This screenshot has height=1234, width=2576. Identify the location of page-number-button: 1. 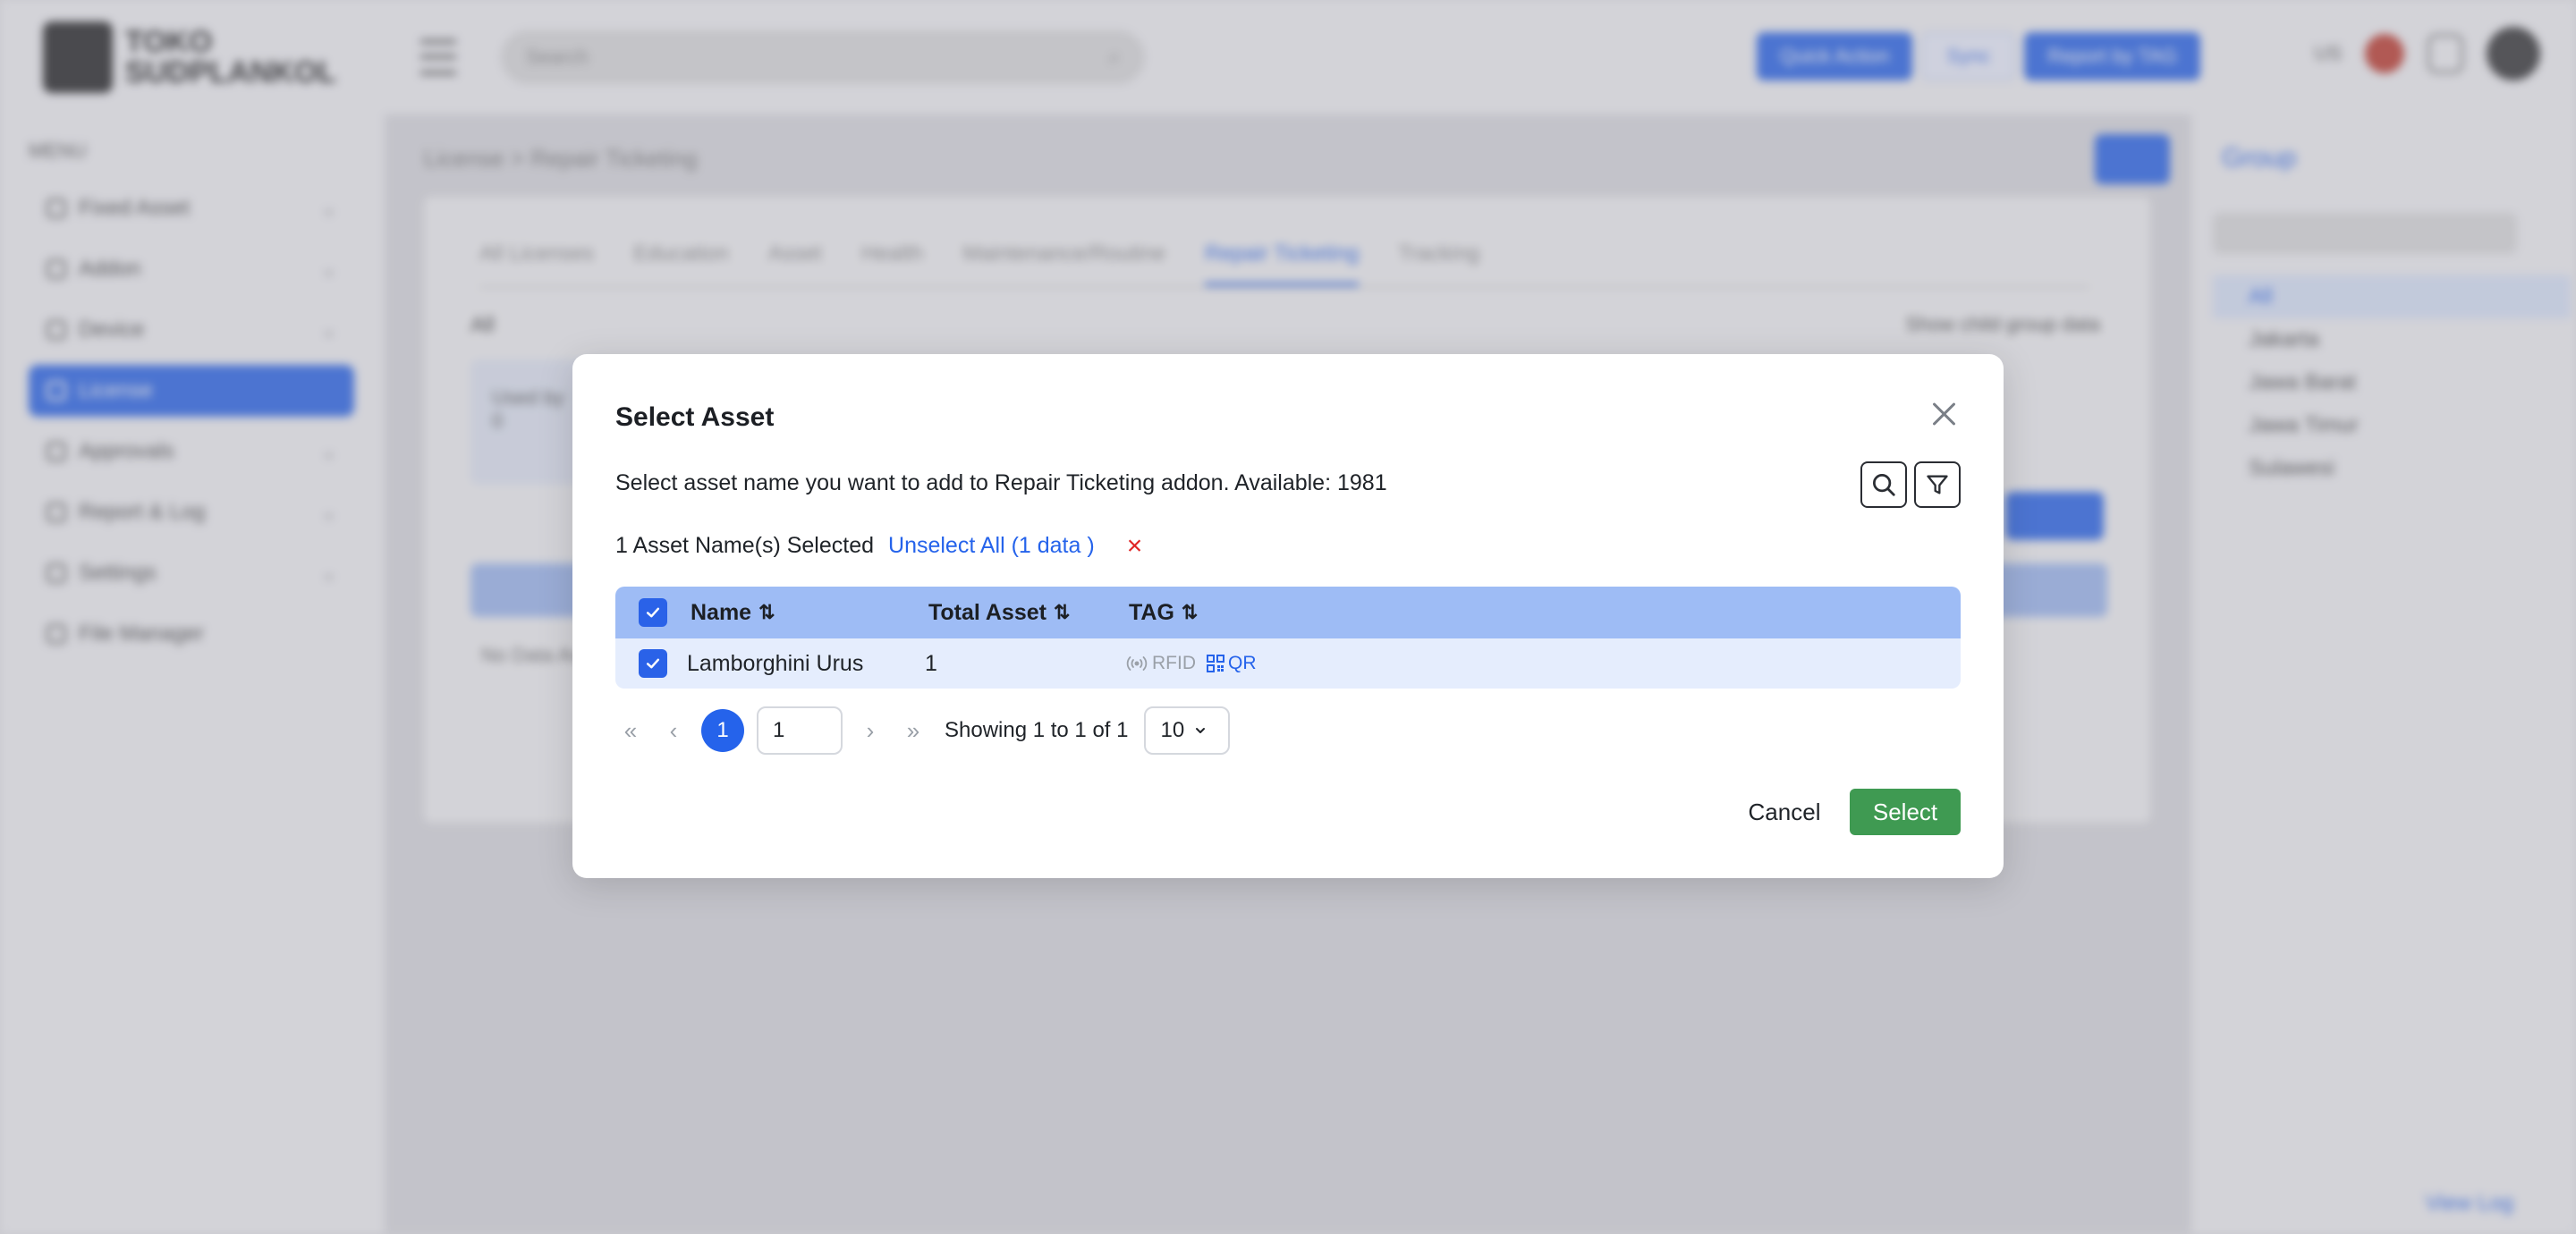
(722, 730).